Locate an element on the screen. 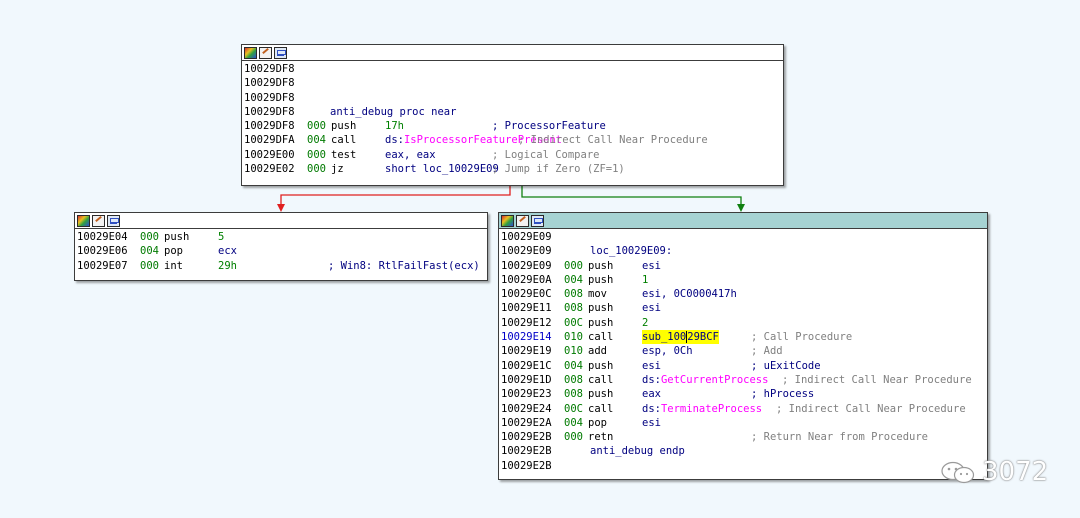 Image resolution: width=1080 pixels, height=518 pixels. address: 10029E02 is located at coordinates (269, 169).